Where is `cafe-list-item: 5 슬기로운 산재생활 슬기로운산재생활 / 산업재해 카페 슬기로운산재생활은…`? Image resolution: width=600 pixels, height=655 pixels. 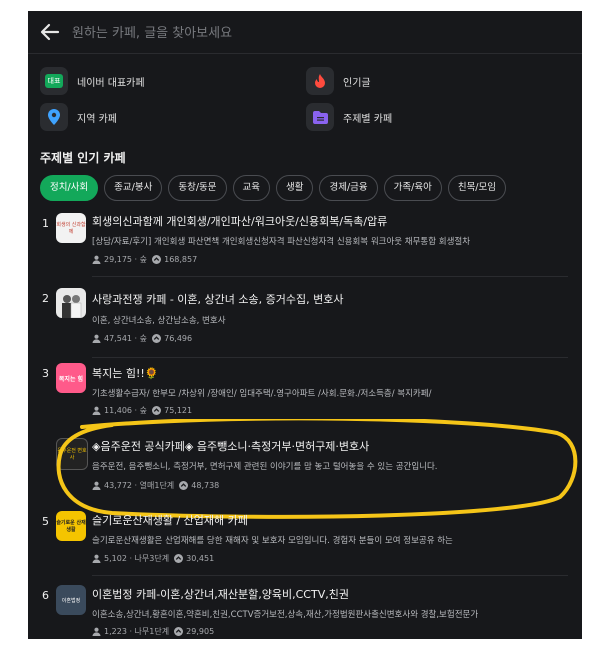
cafe-list-item: 5 슬기로운 산재생활 슬기로운산재생활 / 산업재해 카페 슬기로운산재생활은… is located at coordinates (305, 543).